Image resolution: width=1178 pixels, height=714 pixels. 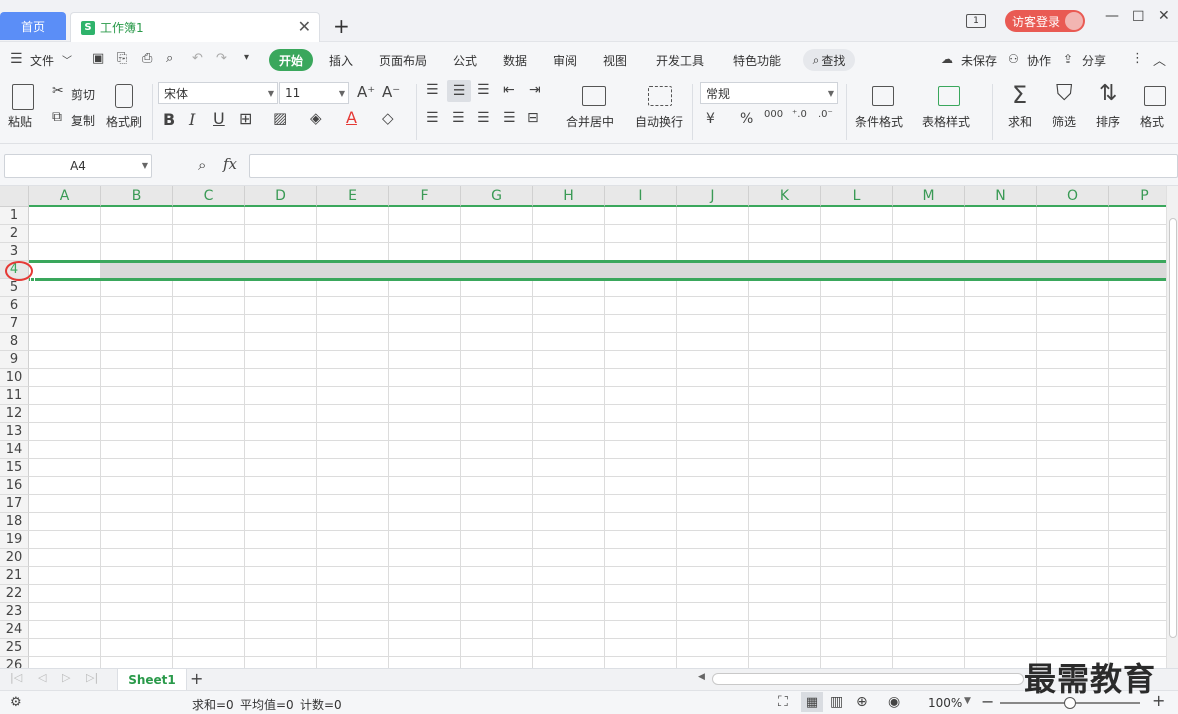 What do you see at coordinates (701, 677) in the screenshot?
I see `scroll-left-icon: ◀` at bounding box center [701, 677].